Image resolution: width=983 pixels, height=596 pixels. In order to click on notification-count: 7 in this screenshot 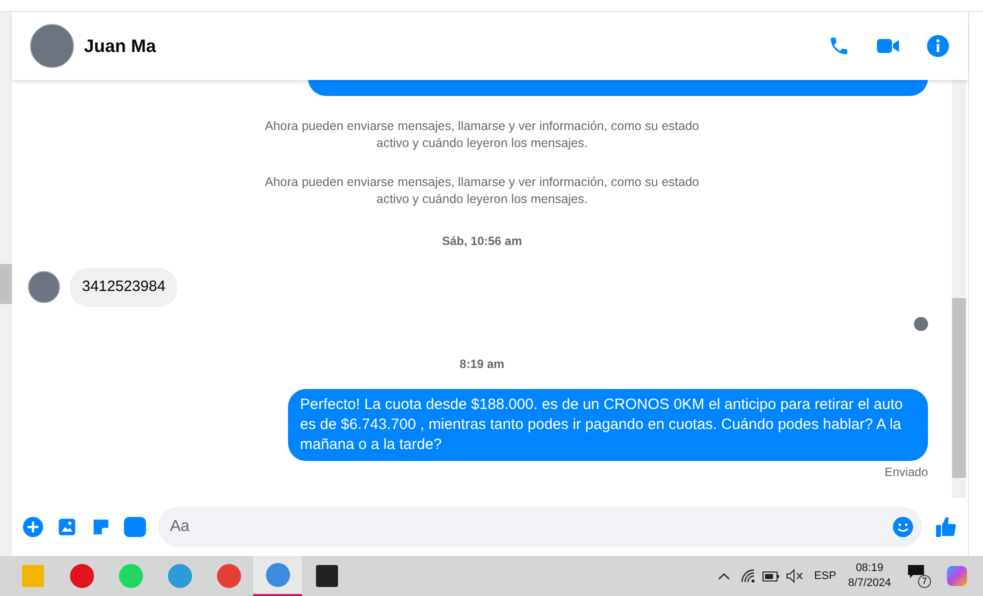, I will do `click(924, 581)`.